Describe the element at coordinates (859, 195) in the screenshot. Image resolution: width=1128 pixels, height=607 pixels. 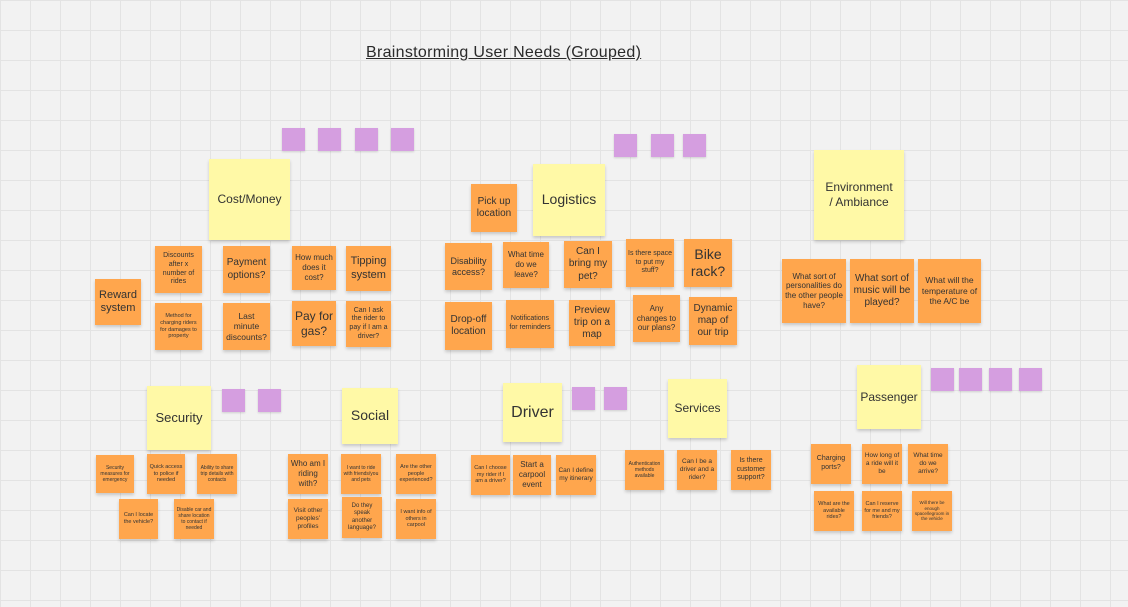
I see `group-header-environment: Environment / Ambiance` at that location.